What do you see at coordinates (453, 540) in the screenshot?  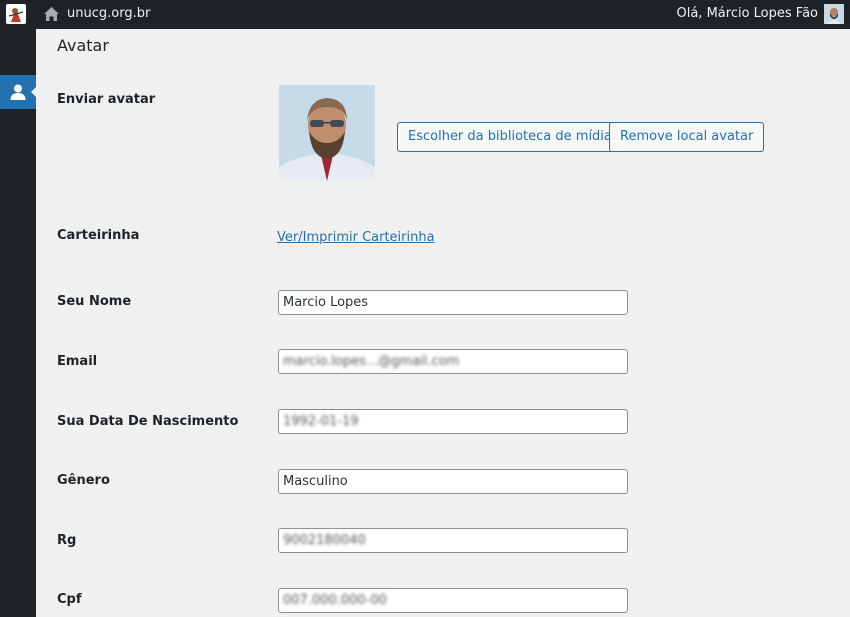 I see `rg-field: 9002180040` at bounding box center [453, 540].